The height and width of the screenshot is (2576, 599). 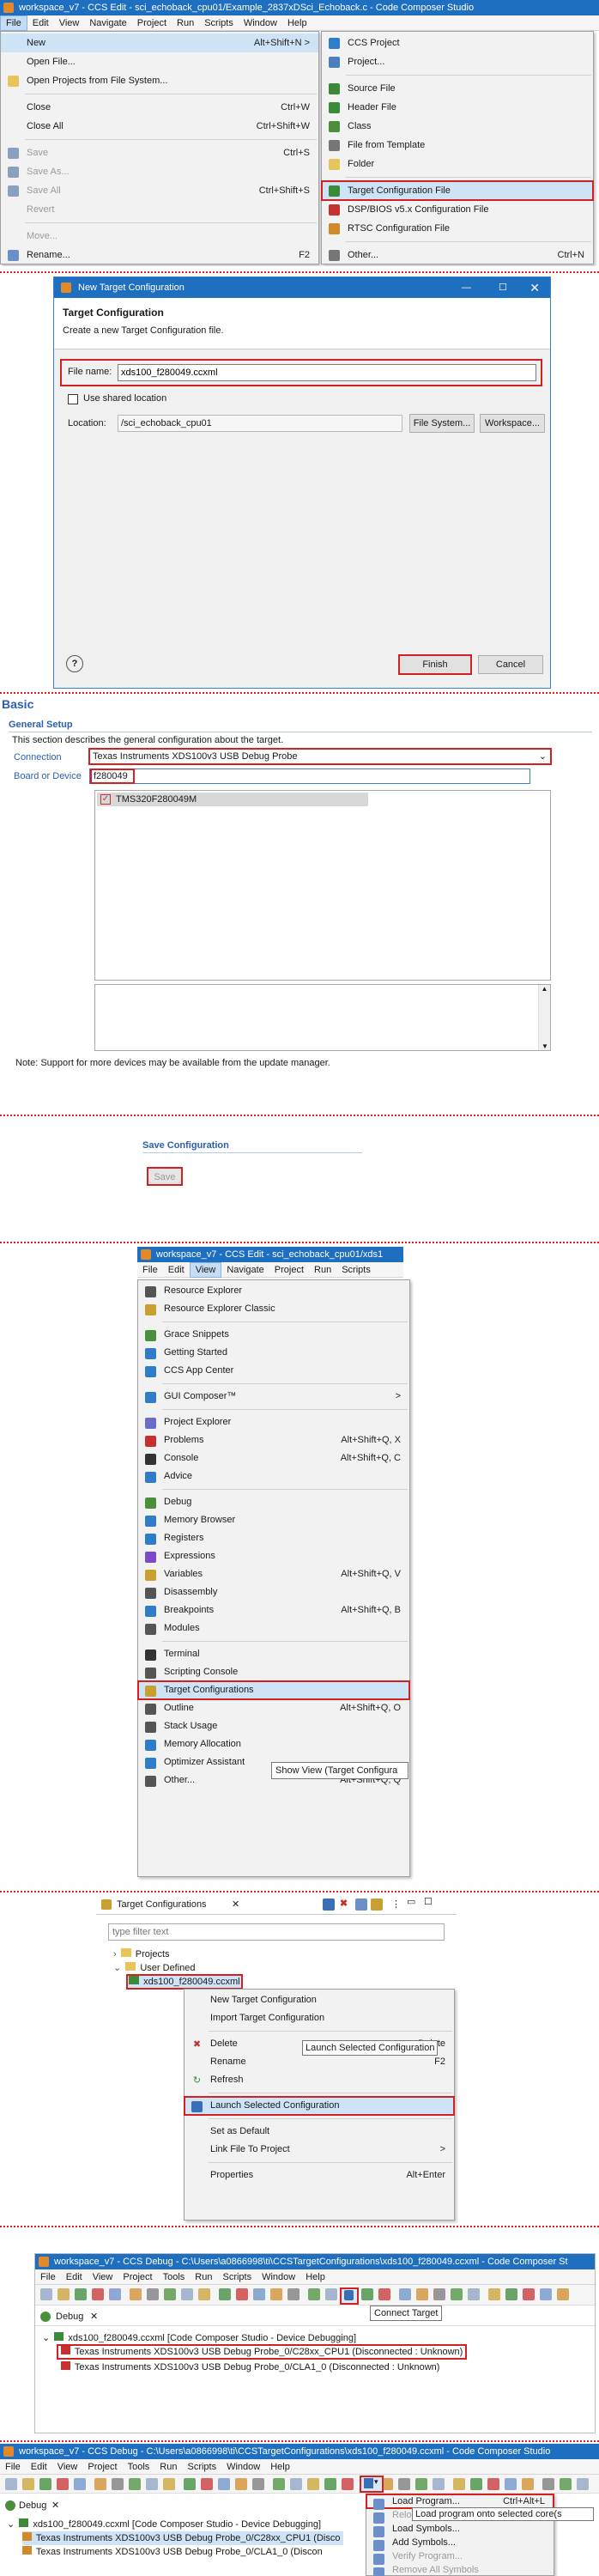 What do you see at coordinates (273, 1502) in the screenshot?
I see `menu-item-debug: Debug` at bounding box center [273, 1502].